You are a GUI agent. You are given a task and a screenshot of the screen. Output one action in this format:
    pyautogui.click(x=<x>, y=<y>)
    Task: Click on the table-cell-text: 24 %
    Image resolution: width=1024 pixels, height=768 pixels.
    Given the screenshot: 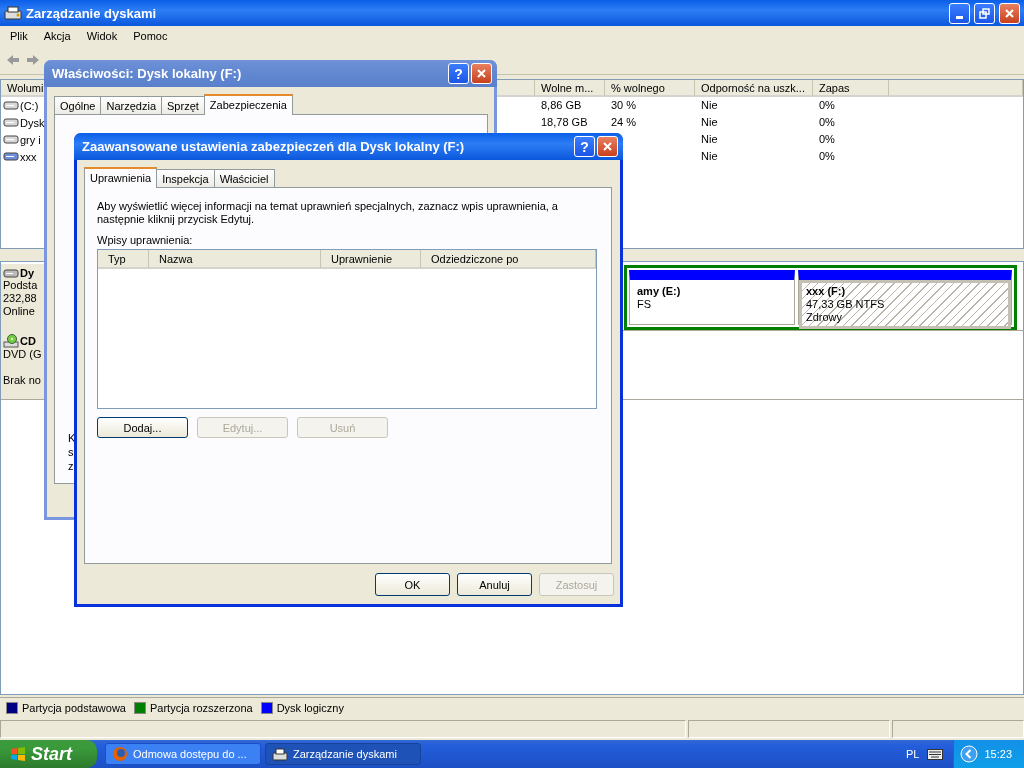 What is the action you would take?
    pyautogui.click(x=624, y=122)
    